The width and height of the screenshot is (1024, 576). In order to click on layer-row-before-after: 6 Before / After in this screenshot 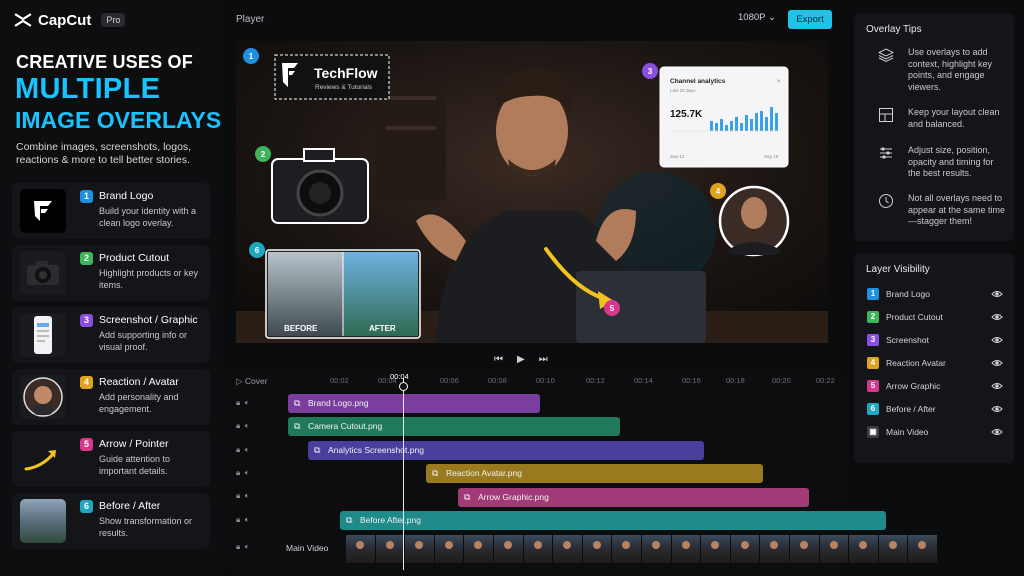, I will do `click(936, 410)`.